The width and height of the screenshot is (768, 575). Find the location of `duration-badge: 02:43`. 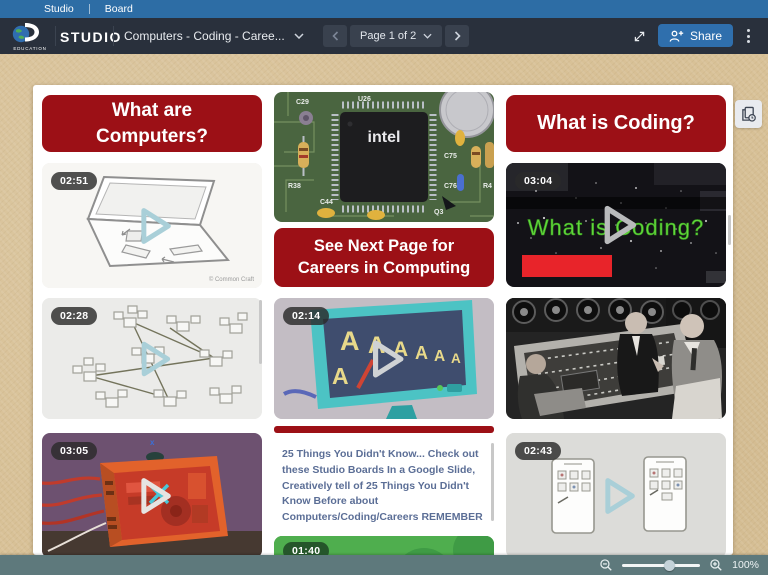

duration-badge: 02:43 is located at coordinates (538, 451).